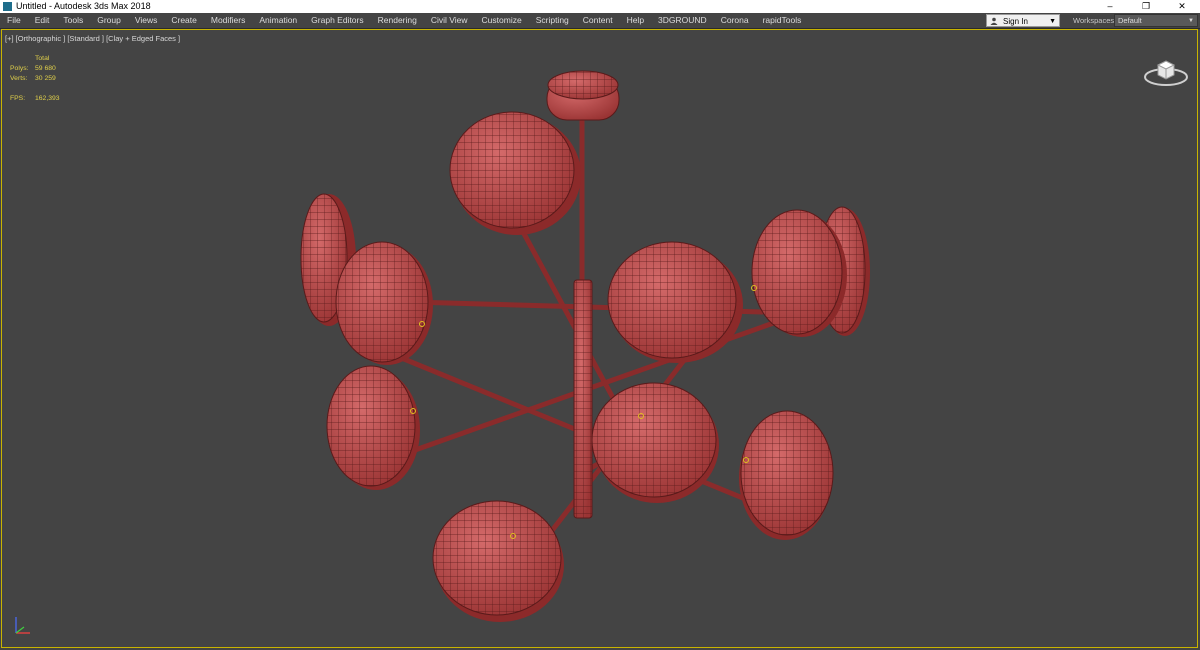 This screenshot has width=1200, height=650. What do you see at coordinates (7, 6) in the screenshot?
I see `app-icon` at bounding box center [7, 6].